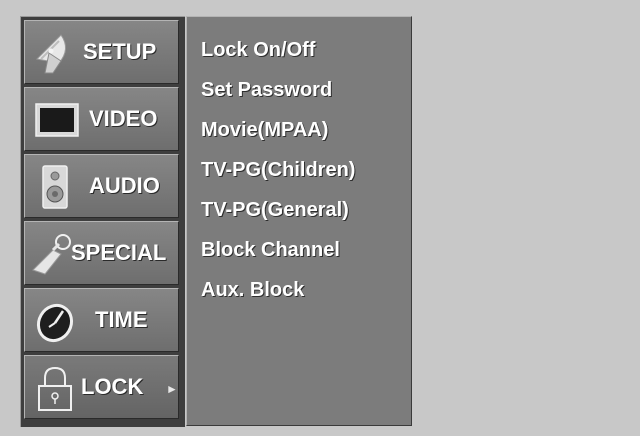  I want to click on tv-screen-icon, so click(57, 120).